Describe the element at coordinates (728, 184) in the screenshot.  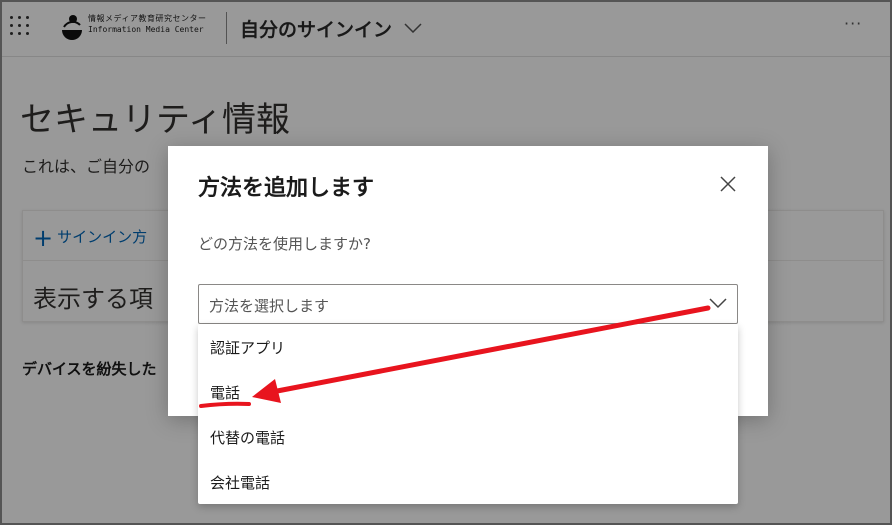
I see `close-icon` at that location.